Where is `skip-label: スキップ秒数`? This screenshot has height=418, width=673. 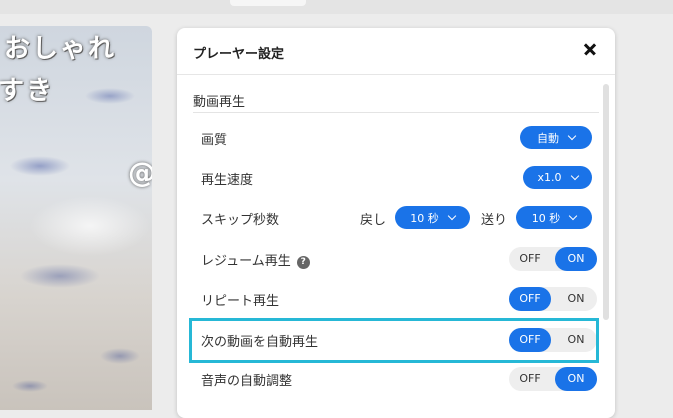
skip-label: スキップ秒数 is located at coordinates (240, 220).